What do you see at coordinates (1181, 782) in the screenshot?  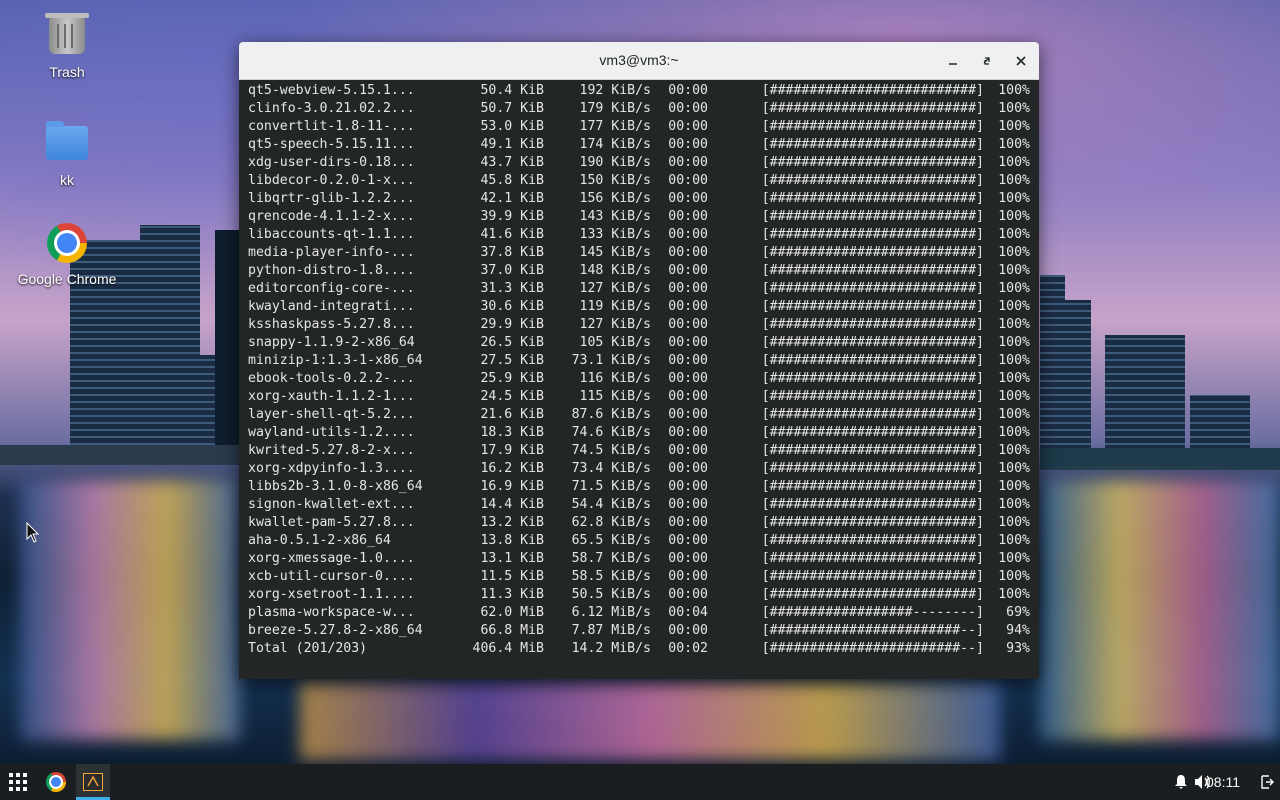 I see `notifications-button` at bounding box center [1181, 782].